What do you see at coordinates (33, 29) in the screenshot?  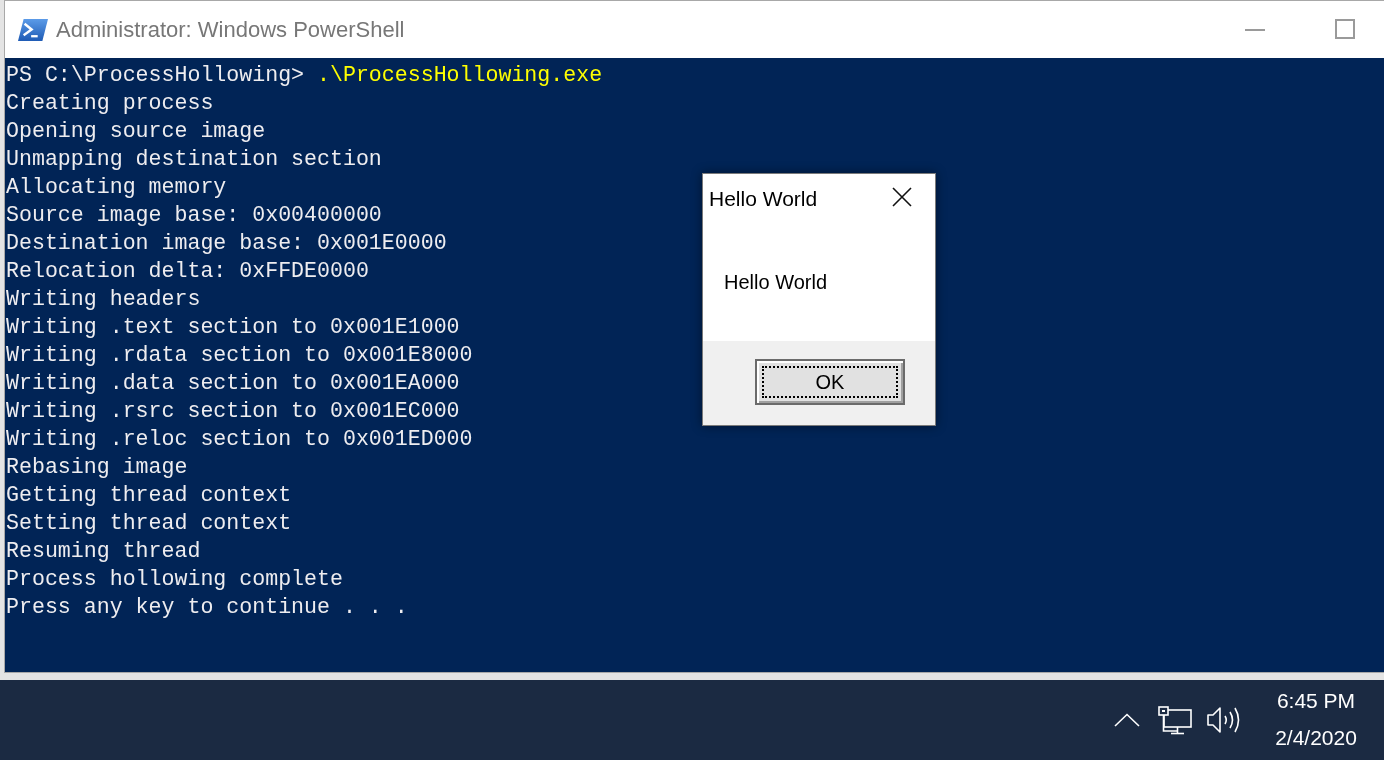 I see `prompt-icon` at bounding box center [33, 29].